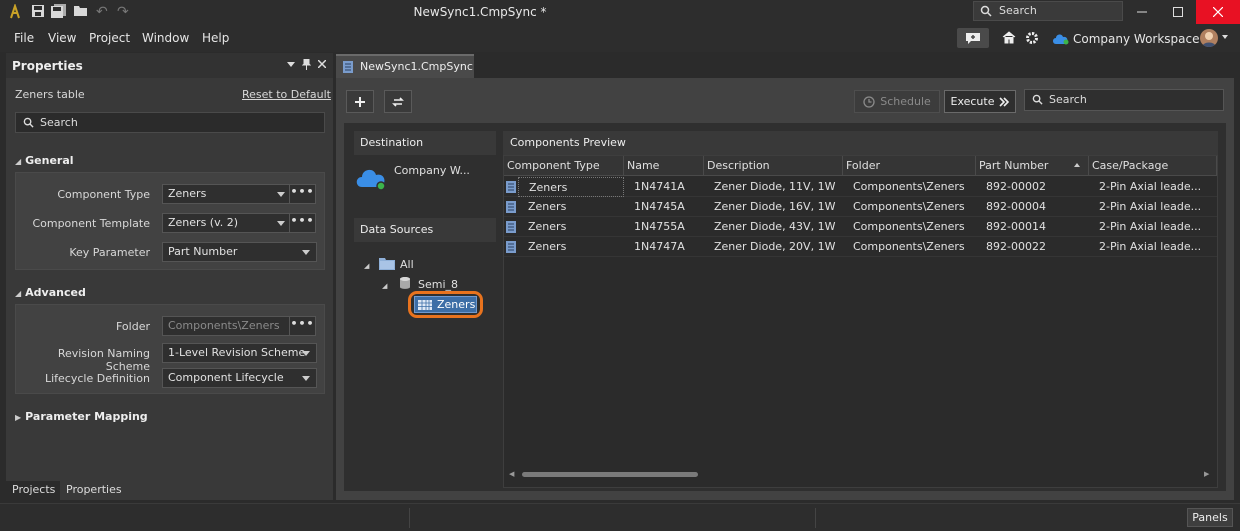 The image size is (1240, 531). I want to click on dropdown-arrow-icon, so click(281, 194).